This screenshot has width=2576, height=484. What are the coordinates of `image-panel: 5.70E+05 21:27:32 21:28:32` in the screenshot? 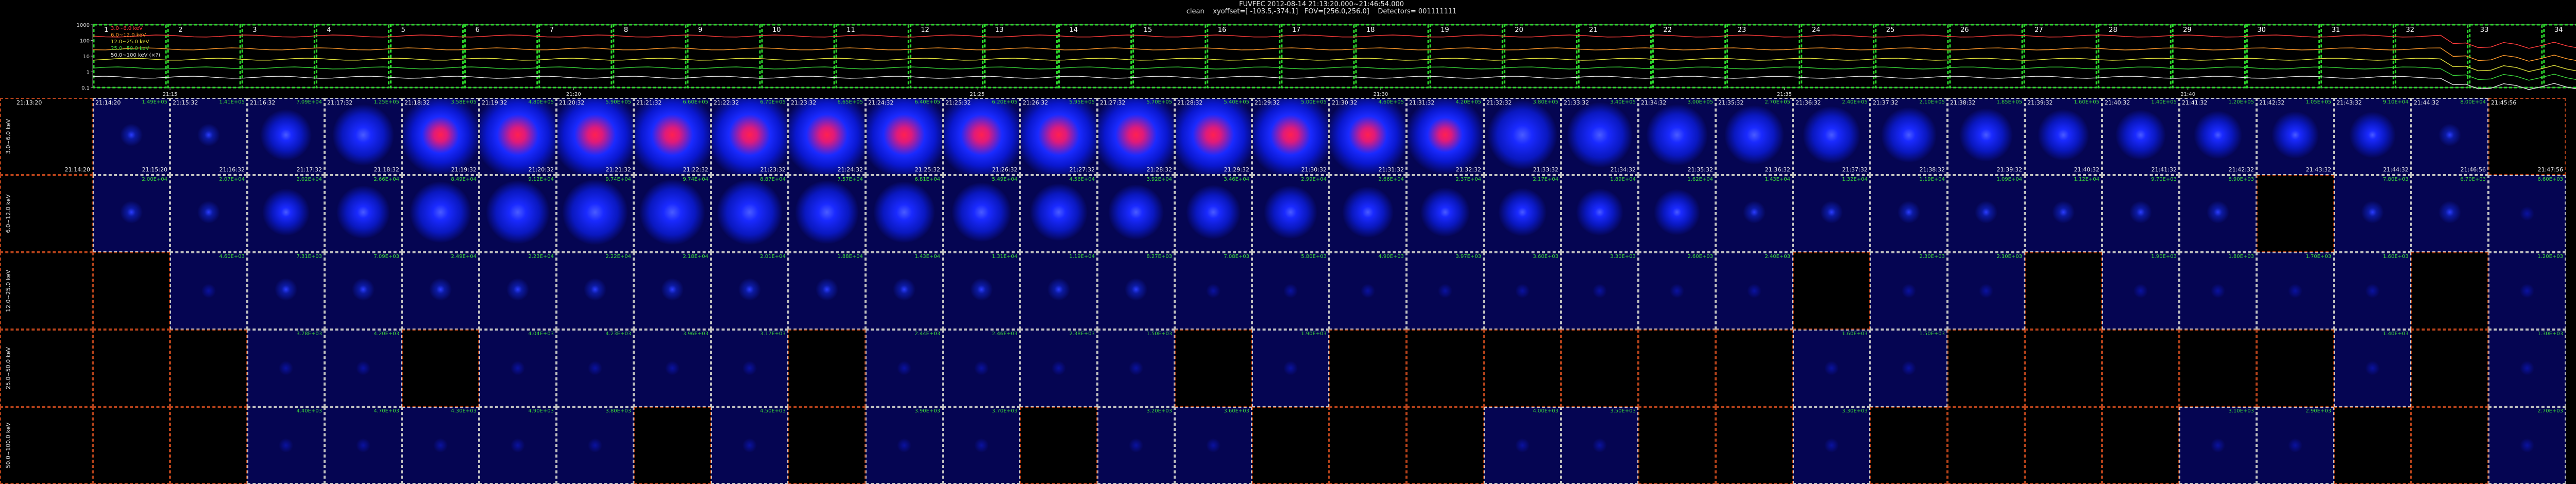 It's located at (1136, 136).